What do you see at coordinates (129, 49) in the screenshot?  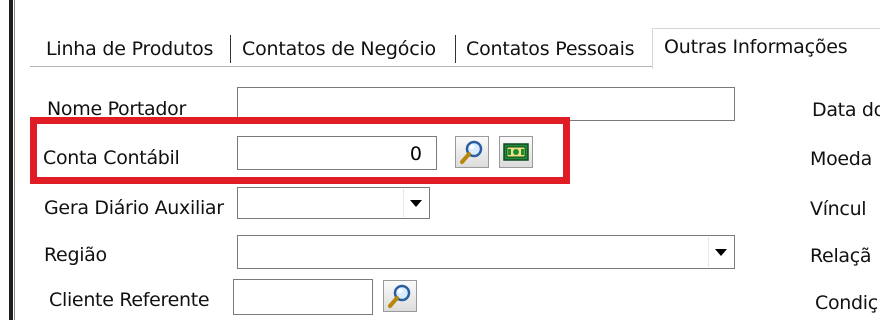 I see `tab-linha-de-produtos: Linha de Produtos` at bounding box center [129, 49].